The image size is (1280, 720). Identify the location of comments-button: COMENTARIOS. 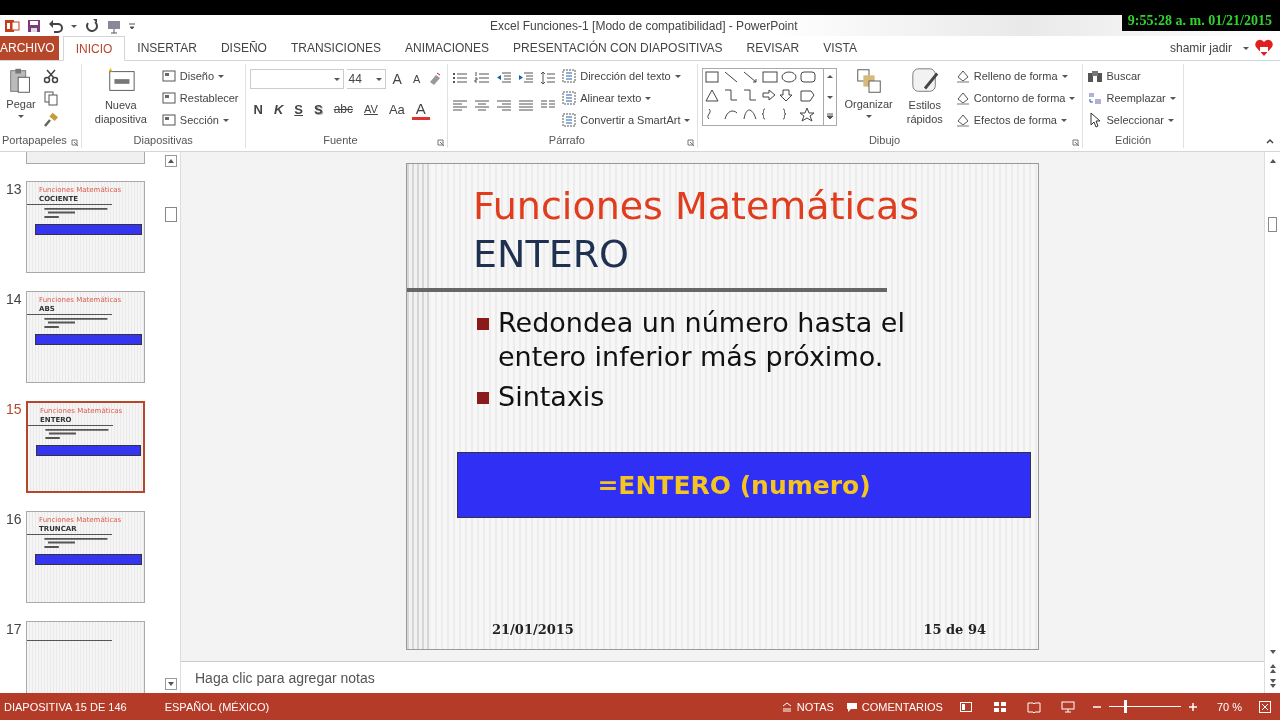
(894, 706).